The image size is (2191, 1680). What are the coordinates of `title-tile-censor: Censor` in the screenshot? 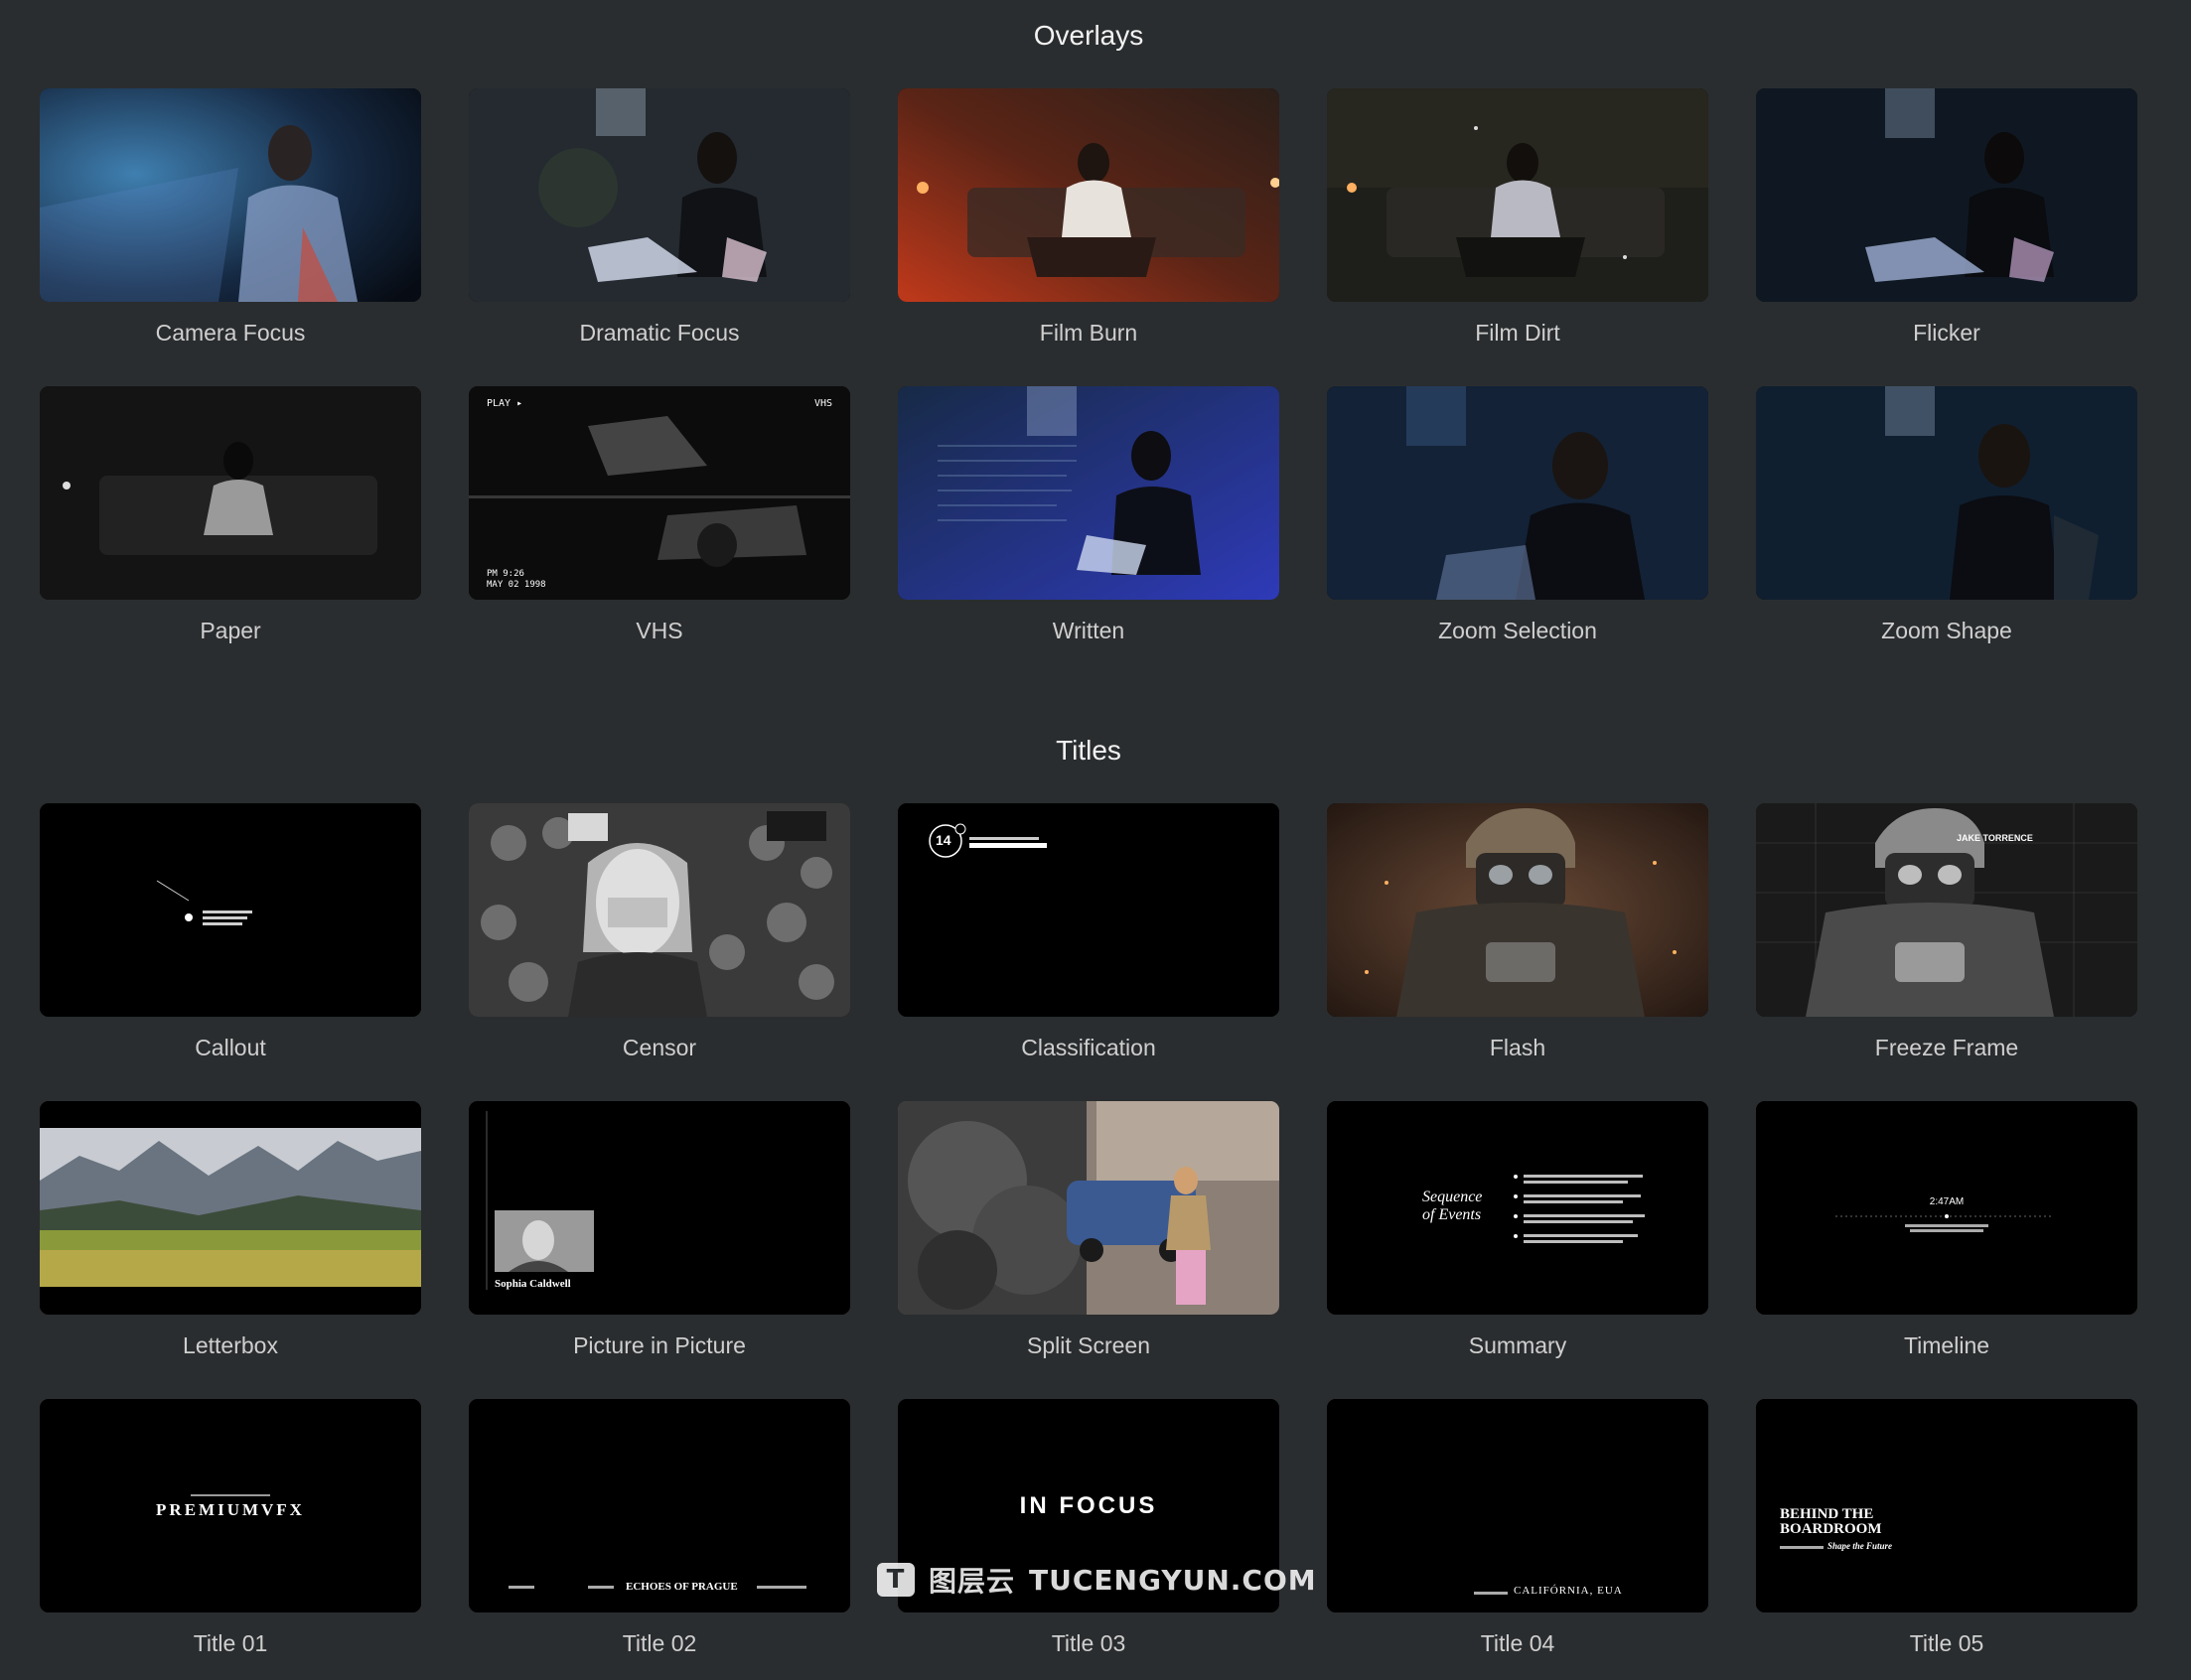 It's located at (660, 932).